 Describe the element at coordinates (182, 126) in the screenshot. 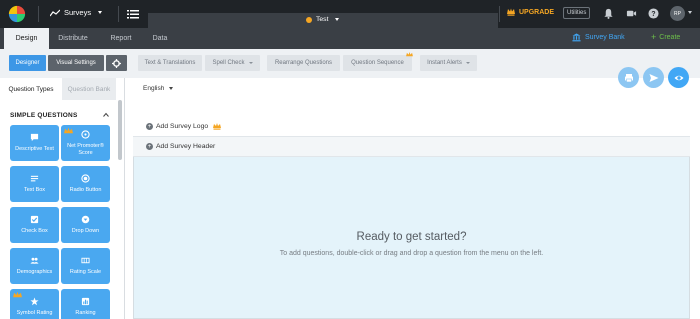

I see `add-logo-label: Add Survey Logo` at that location.